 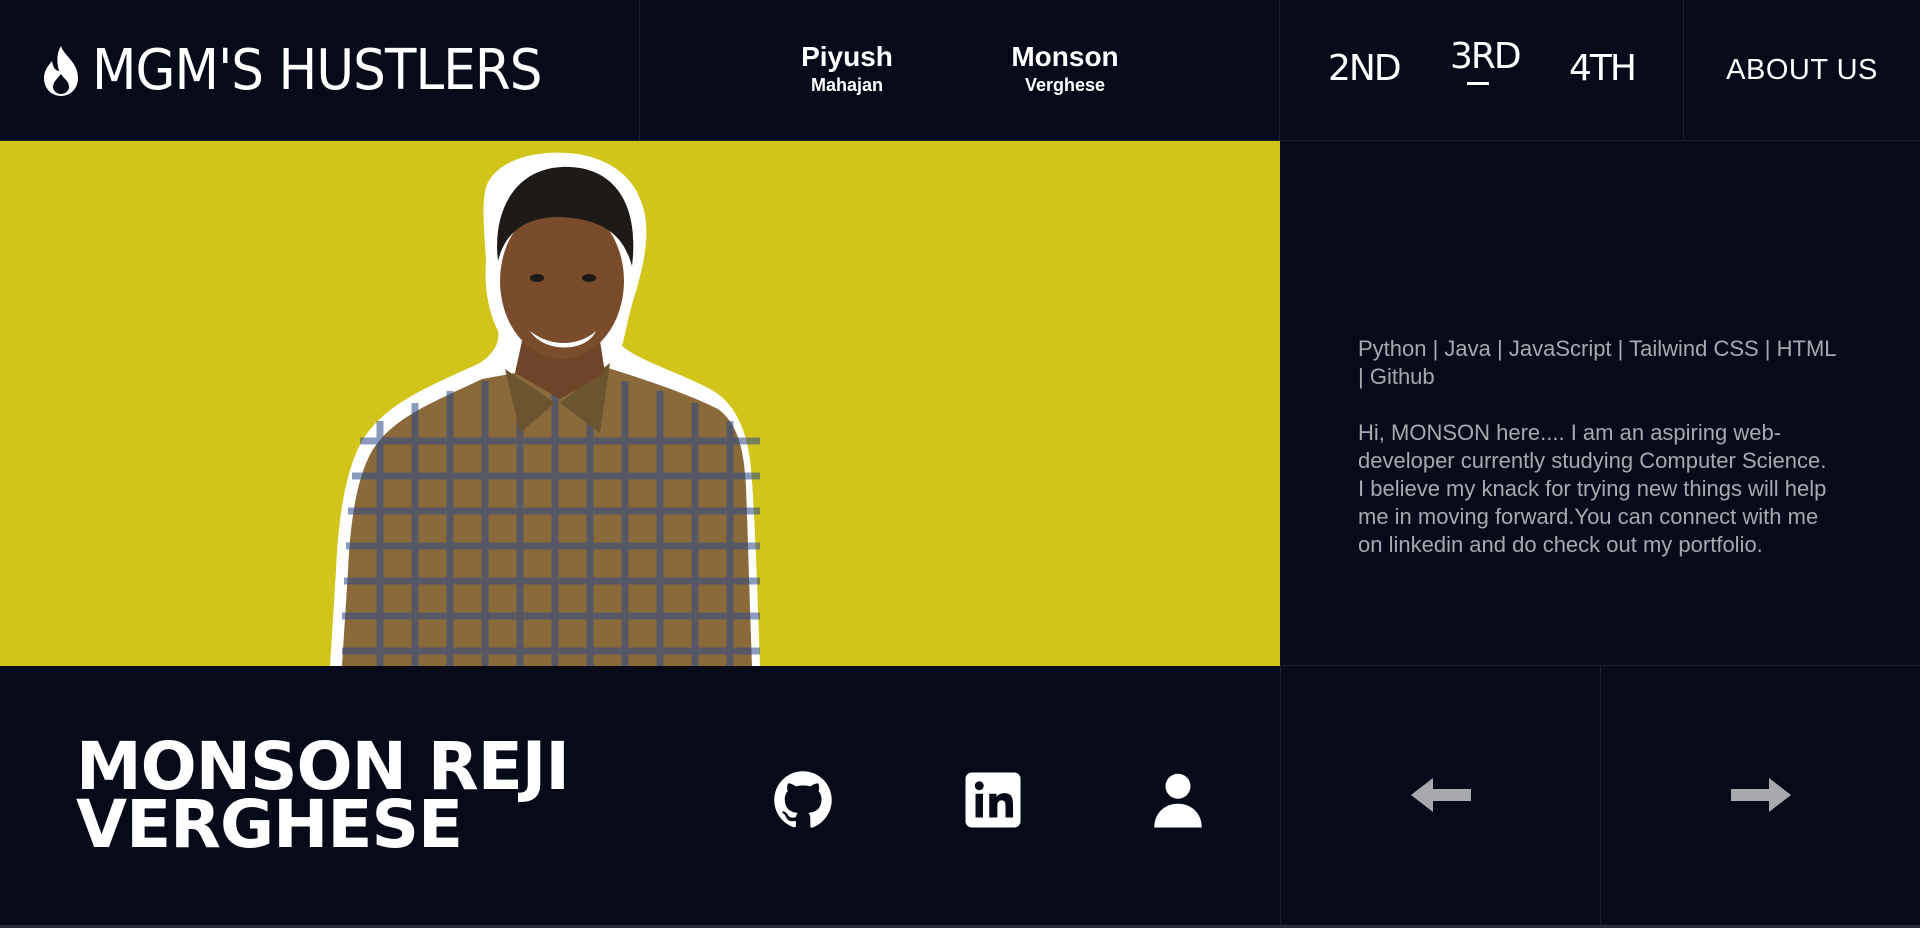 I want to click on year-link-4th: 4TH, so click(x=1603, y=68).